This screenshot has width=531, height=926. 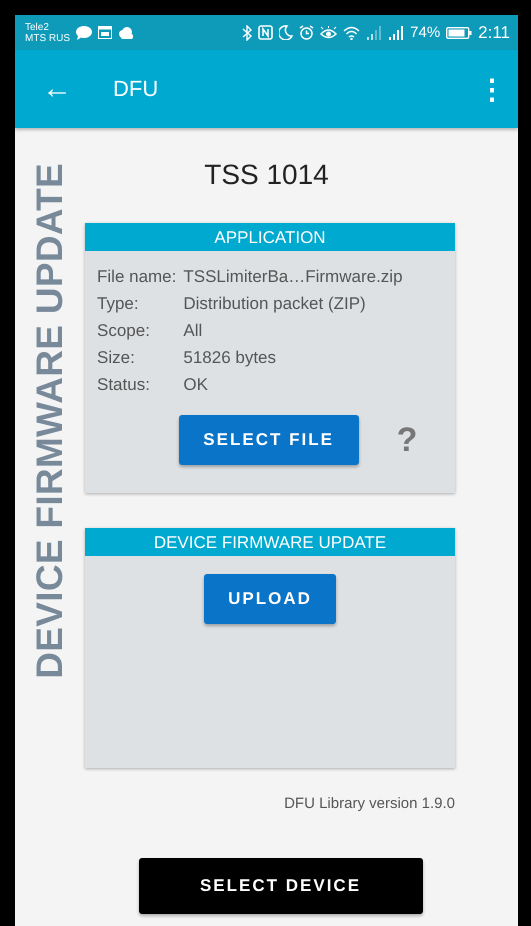 I want to click on field-value: Distribution packet (ZIP), so click(x=275, y=304).